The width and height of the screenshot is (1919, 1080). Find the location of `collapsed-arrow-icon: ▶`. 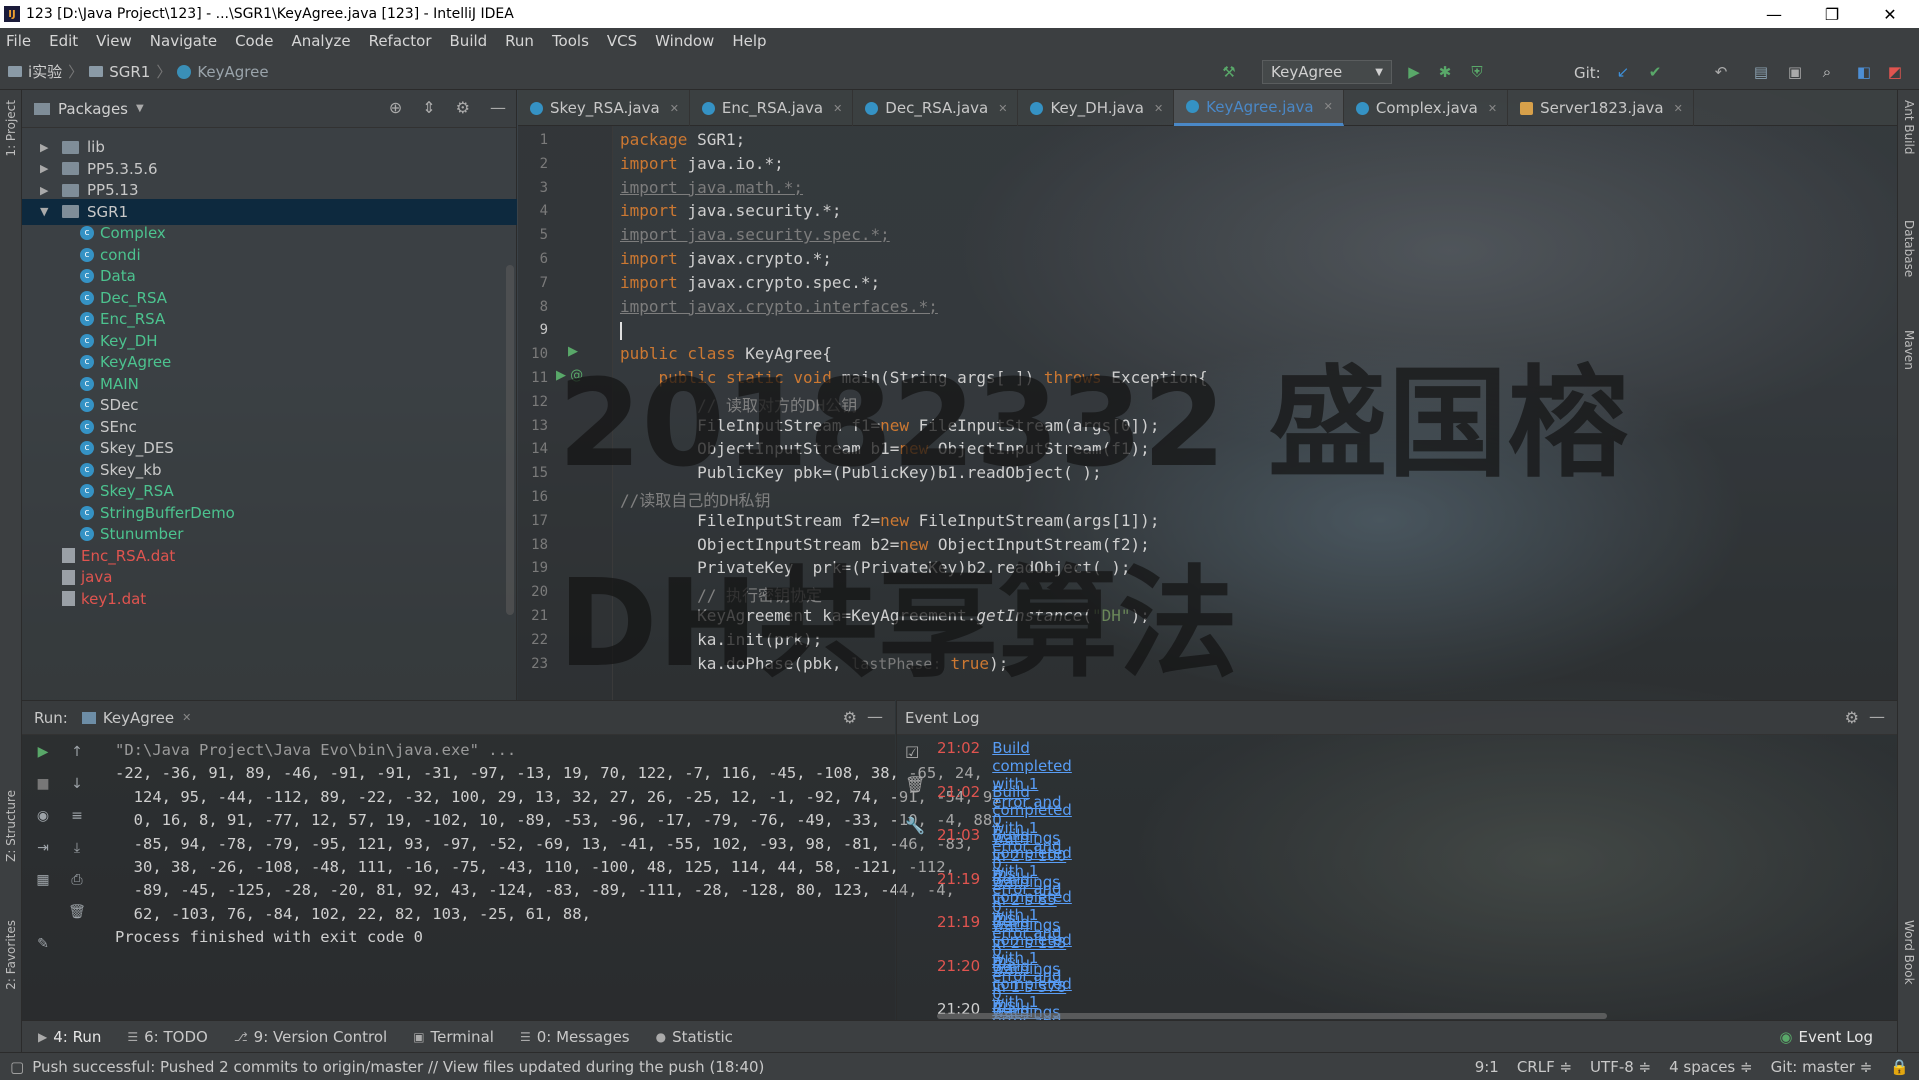

collapsed-arrow-icon: ▶ is located at coordinates (46, 168).